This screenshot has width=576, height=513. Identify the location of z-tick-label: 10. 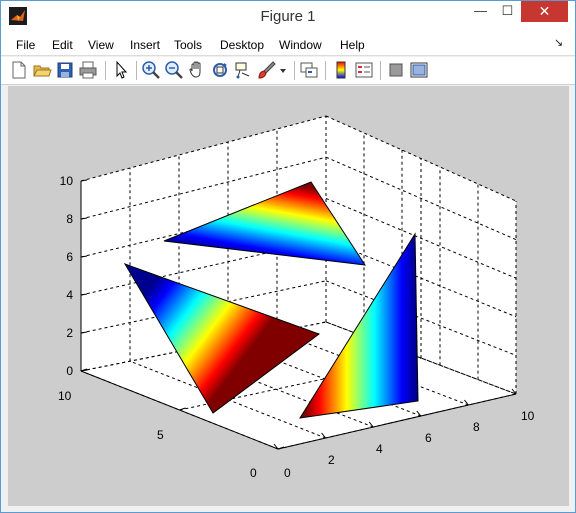
(67, 181).